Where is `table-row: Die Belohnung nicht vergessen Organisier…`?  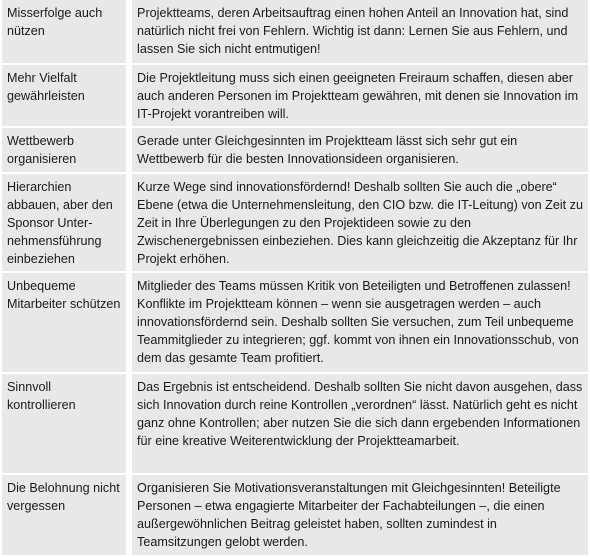 table-row: Die Belohnung nicht vergessen Organisier… is located at coordinates (295, 516).